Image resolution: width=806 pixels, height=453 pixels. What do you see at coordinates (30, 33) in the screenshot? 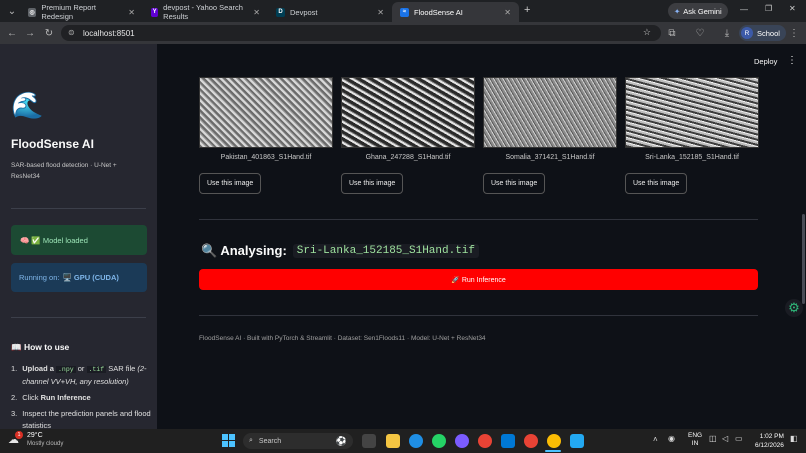
I see `forward-icon: →` at bounding box center [30, 33].